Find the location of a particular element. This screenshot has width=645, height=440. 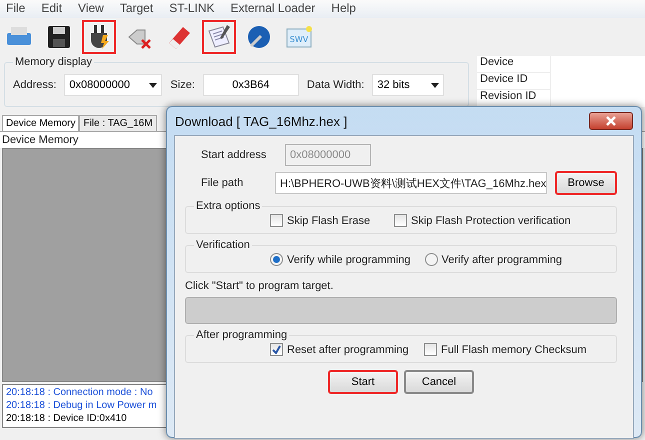

menu-item: Target is located at coordinates (137, 9).